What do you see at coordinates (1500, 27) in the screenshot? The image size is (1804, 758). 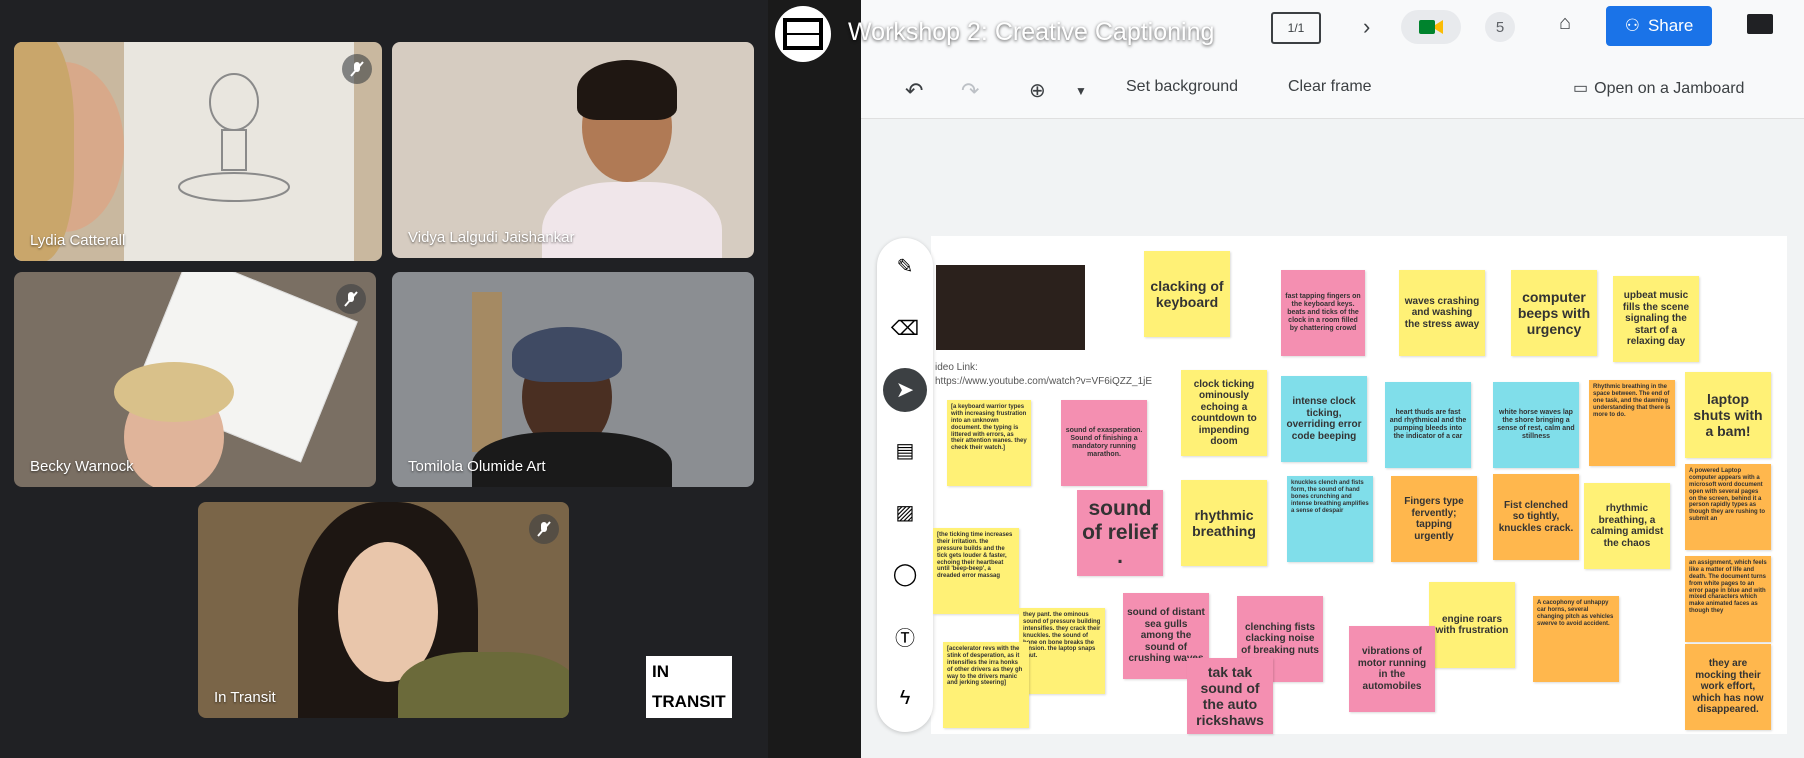 I see `participant-count-badge: 5` at bounding box center [1500, 27].